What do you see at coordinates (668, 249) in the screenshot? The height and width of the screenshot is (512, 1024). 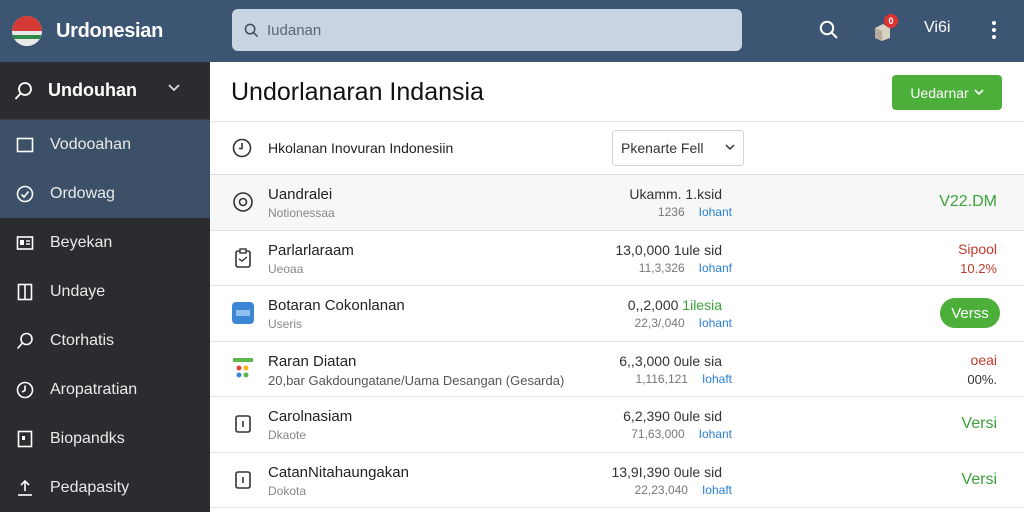 I see `row-quantity-text: 13,0,000 1ule sid` at bounding box center [668, 249].